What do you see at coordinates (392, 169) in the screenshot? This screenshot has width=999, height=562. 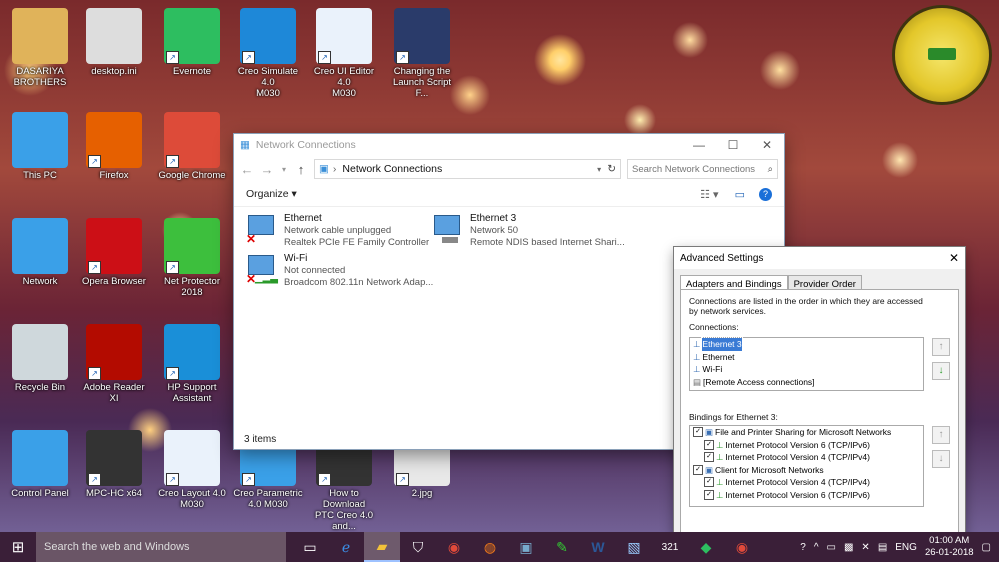 I see `breadcrumb: Network Connections` at bounding box center [392, 169].